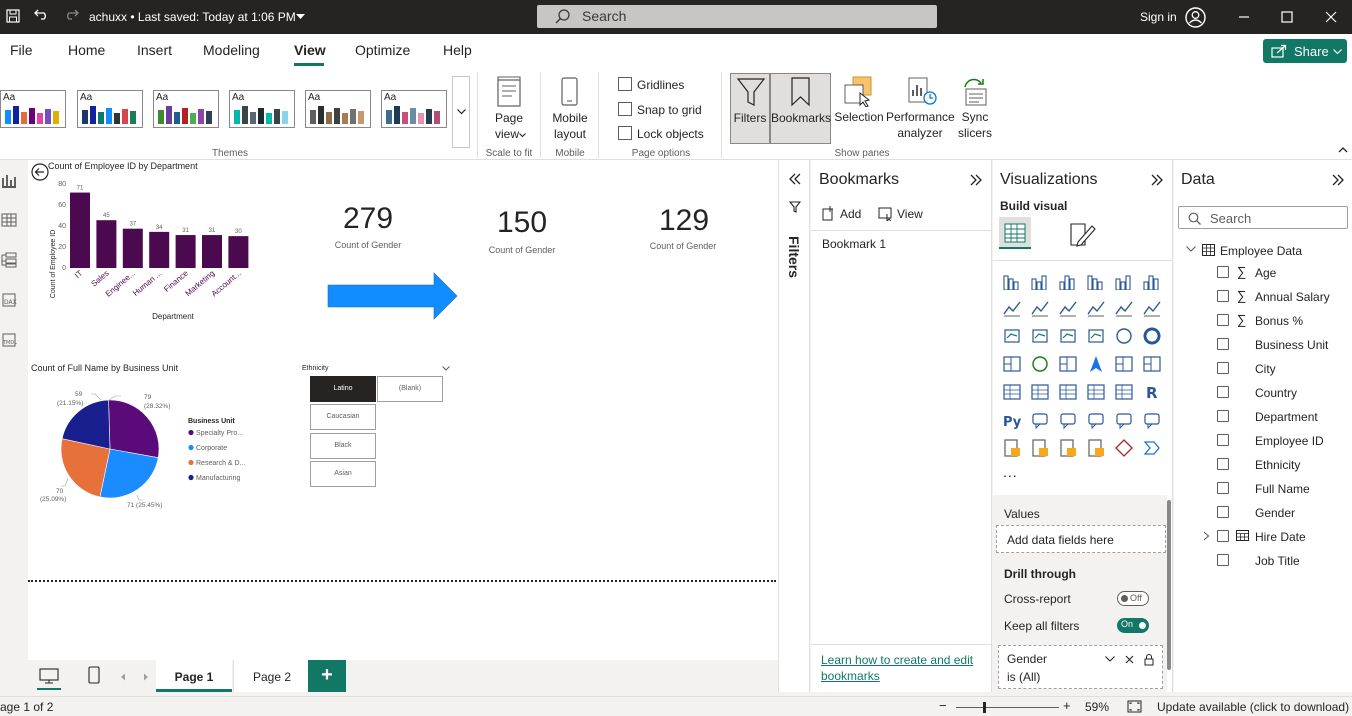  I want to click on slicer-option-blank: (Blank), so click(410, 389).